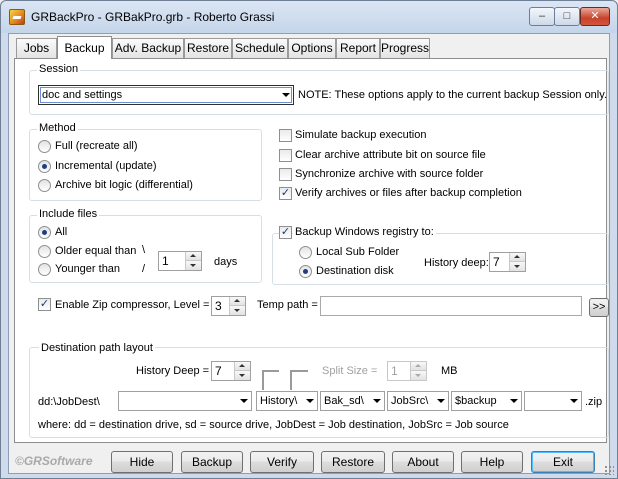  What do you see at coordinates (355, 271) in the screenshot?
I see `registry-destination-label: Destination disk` at bounding box center [355, 271].